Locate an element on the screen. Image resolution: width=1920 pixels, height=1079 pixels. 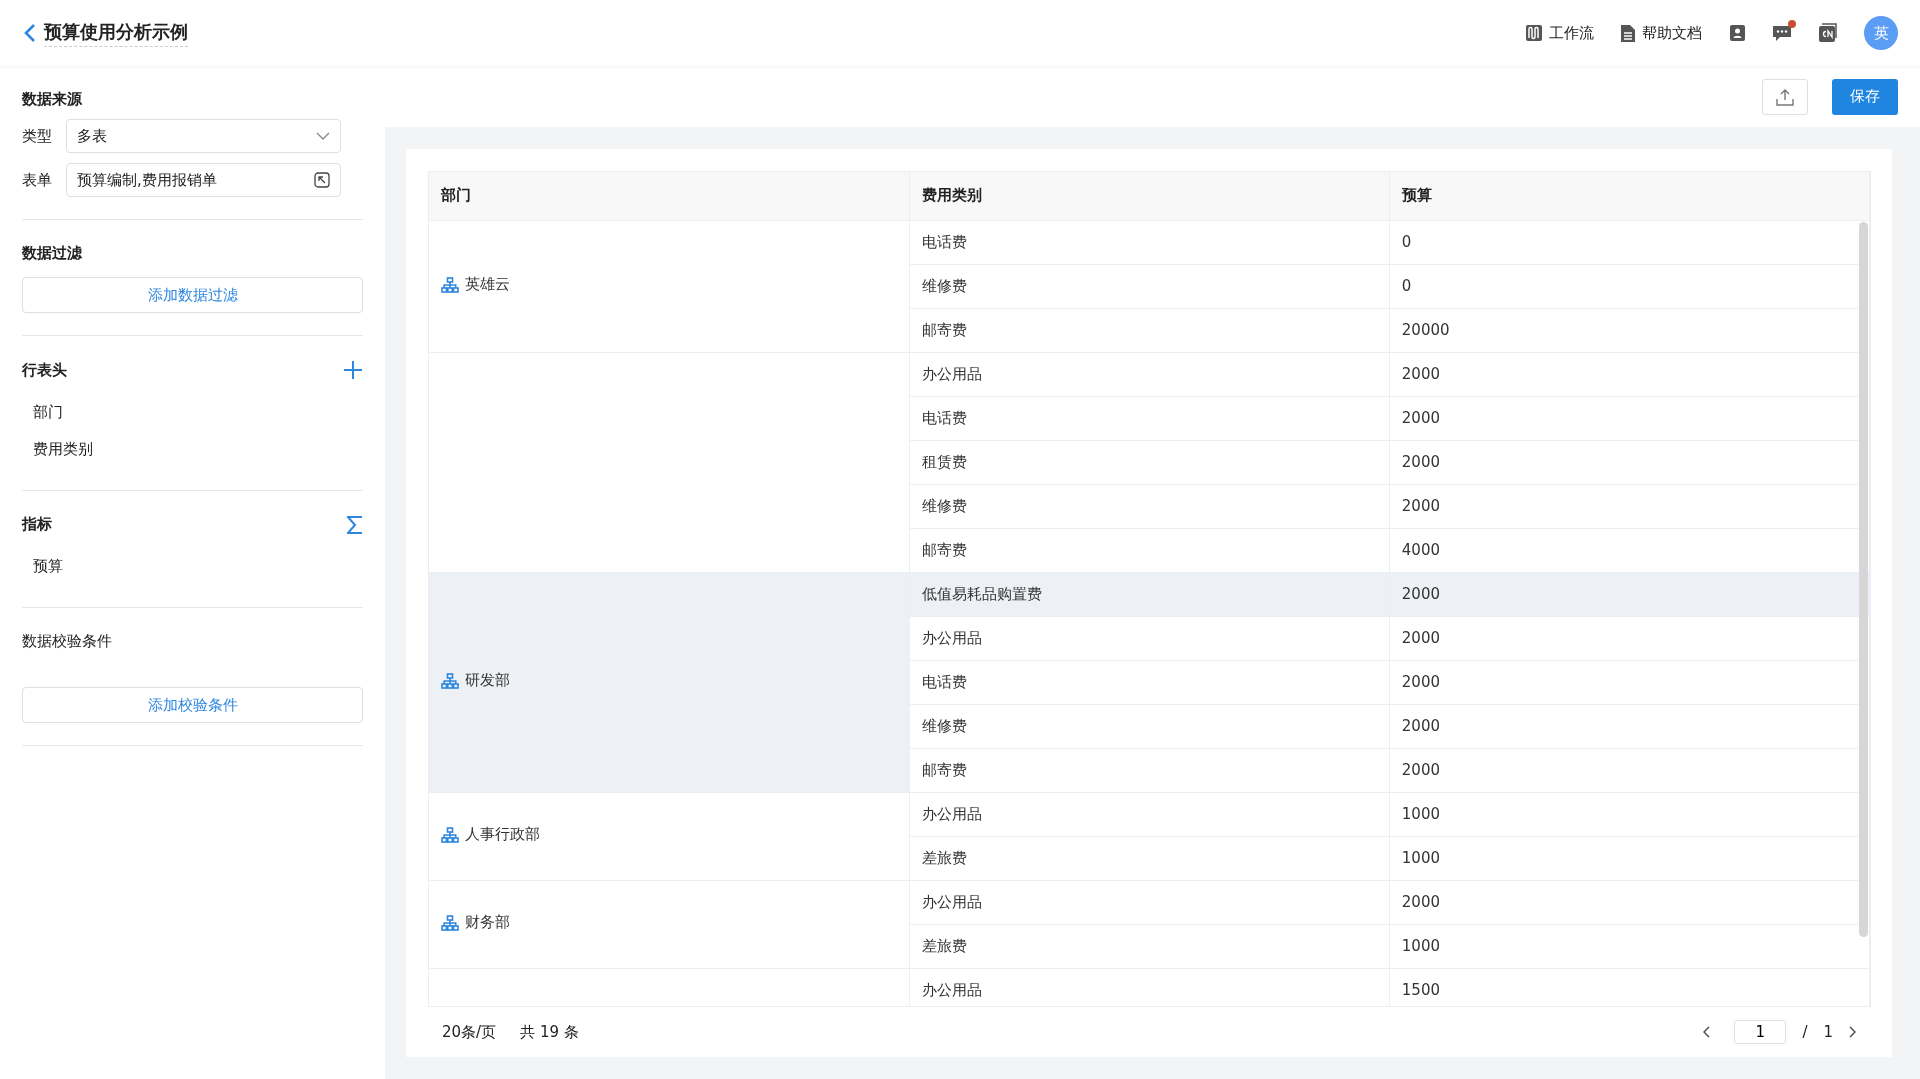
section-title: 指标 is located at coordinates (37, 524).